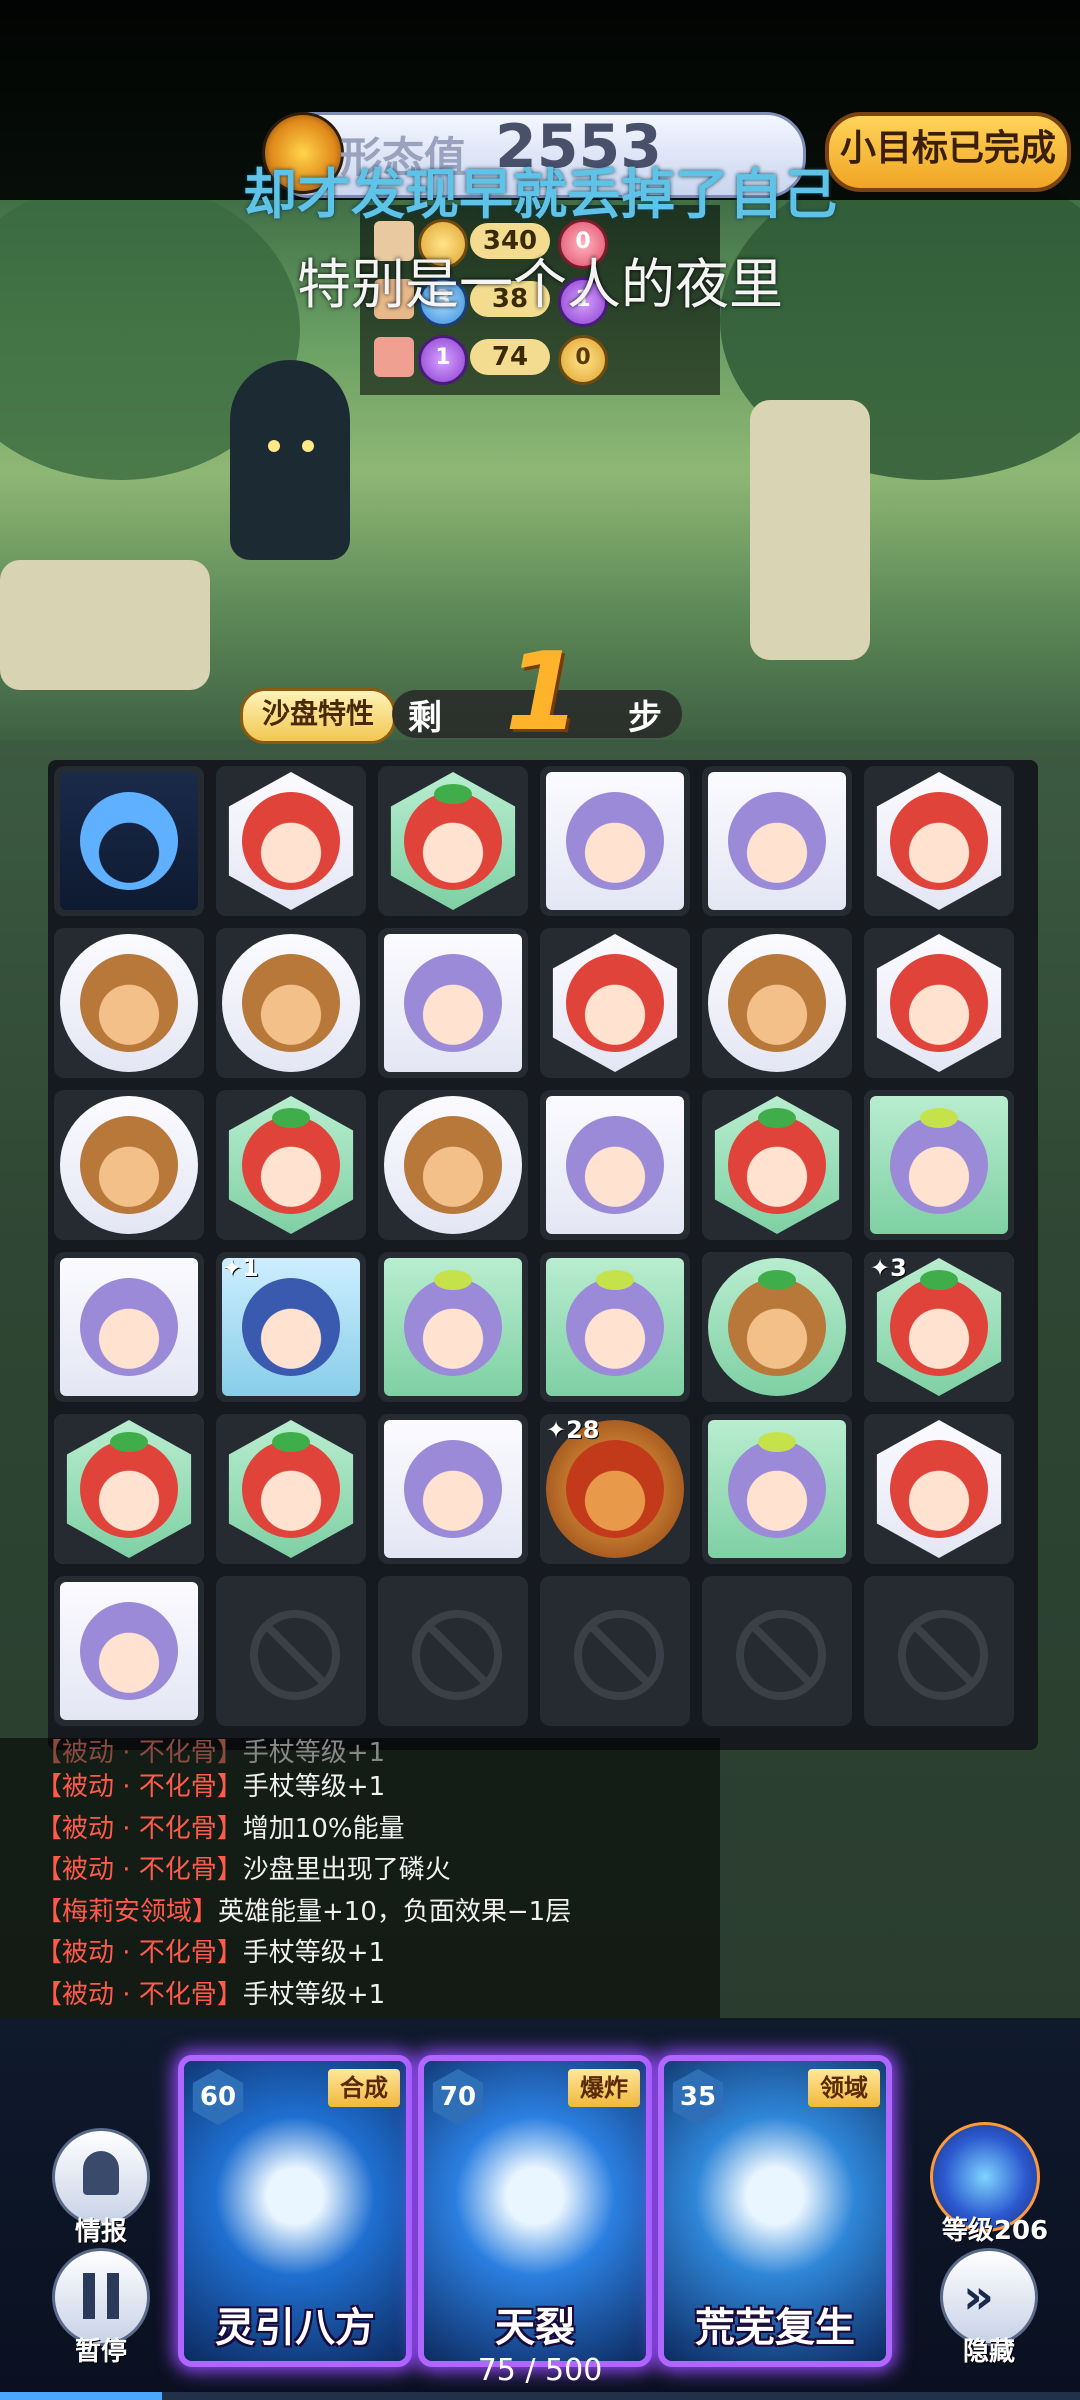 This screenshot has width=1080, height=2400. I want to click on skill-card: 35 领域 荒芜复生, so click(775, 2211).